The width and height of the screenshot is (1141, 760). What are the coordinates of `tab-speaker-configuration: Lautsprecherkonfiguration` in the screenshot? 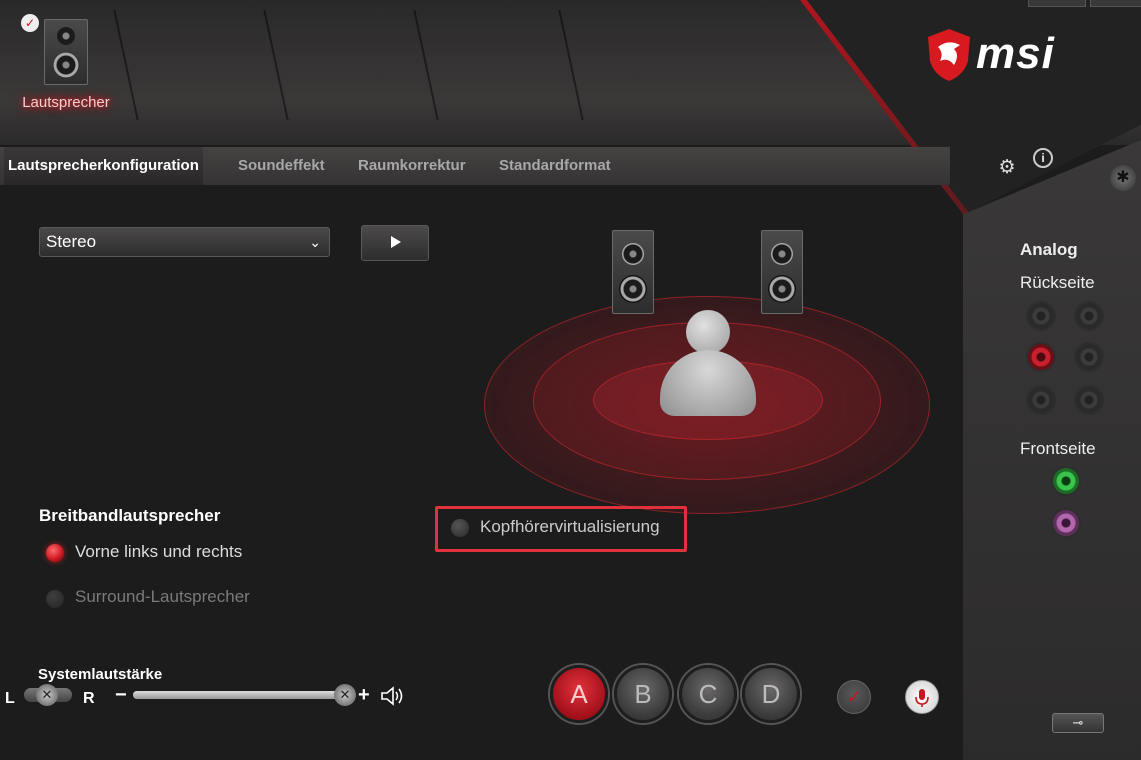 It's located at (103, 166).